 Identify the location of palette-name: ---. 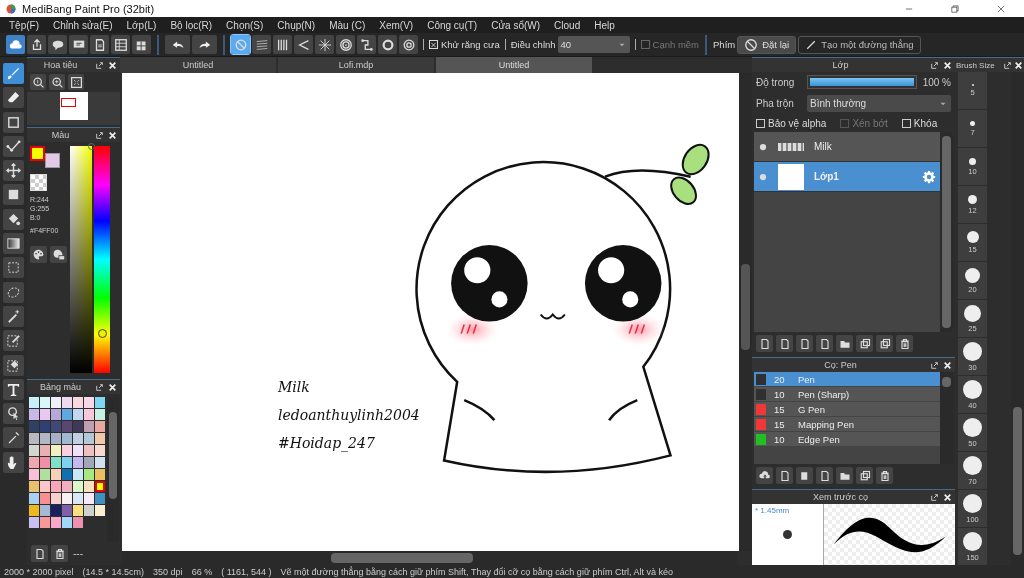
(78, 553).